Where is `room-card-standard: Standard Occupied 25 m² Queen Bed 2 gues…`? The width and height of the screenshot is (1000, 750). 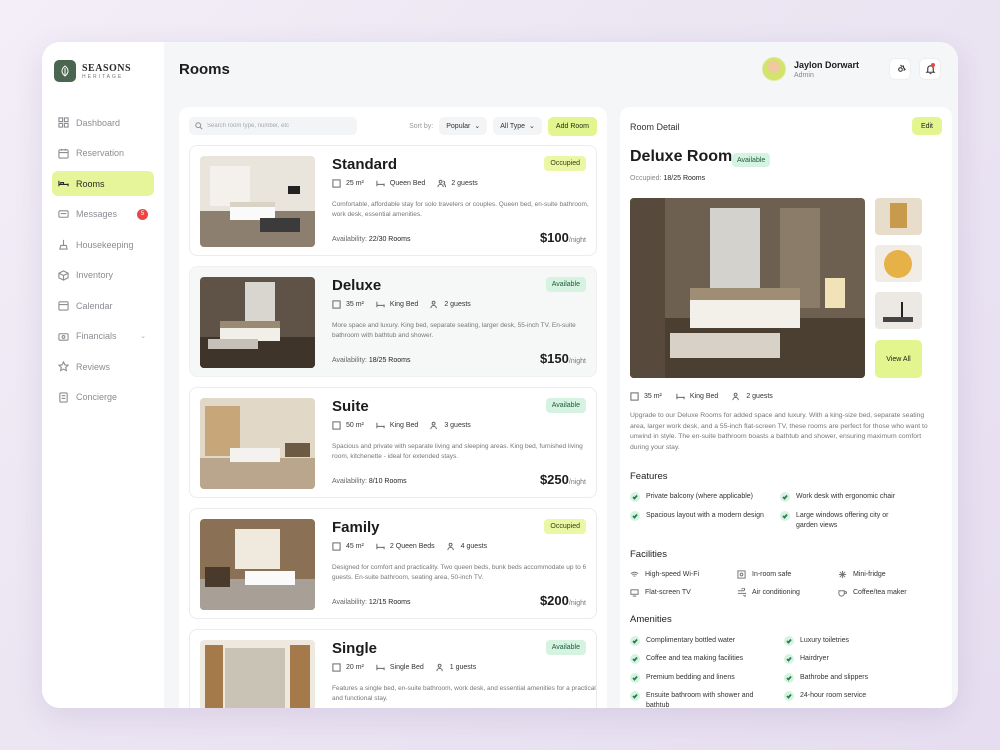
room-card-standard: Standard Occupied 25 m² Queen Bed 2 gues… is located at coordinates (393, 200).